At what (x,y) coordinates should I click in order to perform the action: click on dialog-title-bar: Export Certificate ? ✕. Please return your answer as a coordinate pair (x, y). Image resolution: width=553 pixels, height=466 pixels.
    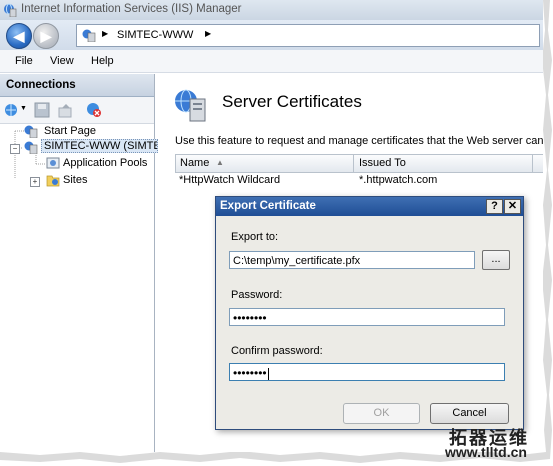
    Looking at the image, I should click on (369, 206).